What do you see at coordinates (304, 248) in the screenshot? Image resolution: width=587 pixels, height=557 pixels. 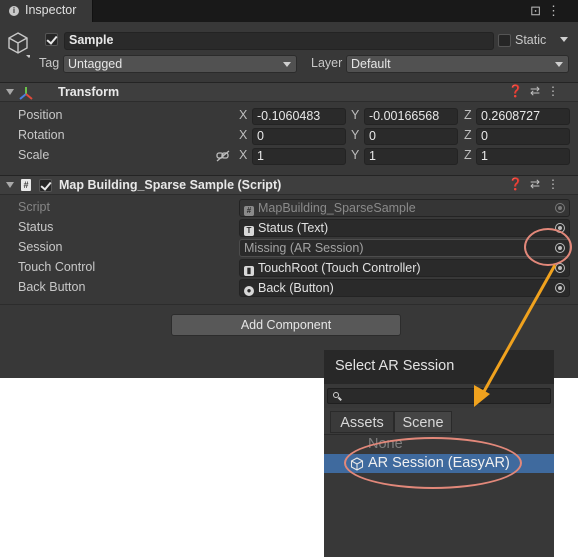 I see `session-field-value: Missing (AR Session)` at bounding box center [304, 248].